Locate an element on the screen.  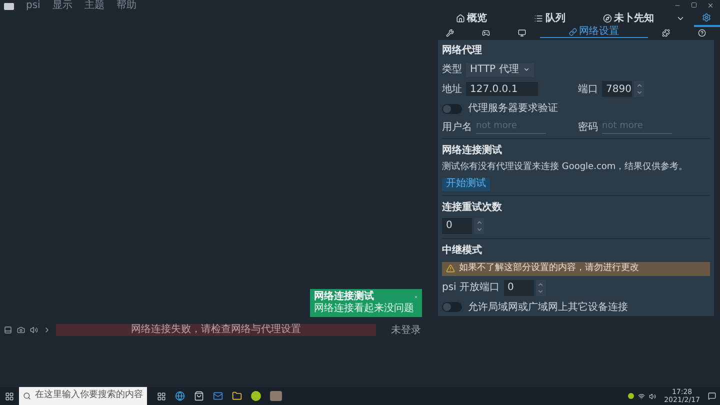
app-window-icon is located at coordinates (276, 396).